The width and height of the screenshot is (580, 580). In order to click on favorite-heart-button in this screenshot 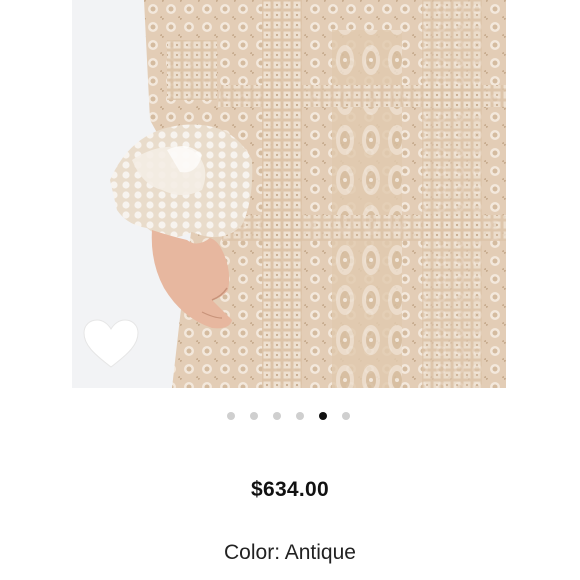, I will do `click(111, 344)`.